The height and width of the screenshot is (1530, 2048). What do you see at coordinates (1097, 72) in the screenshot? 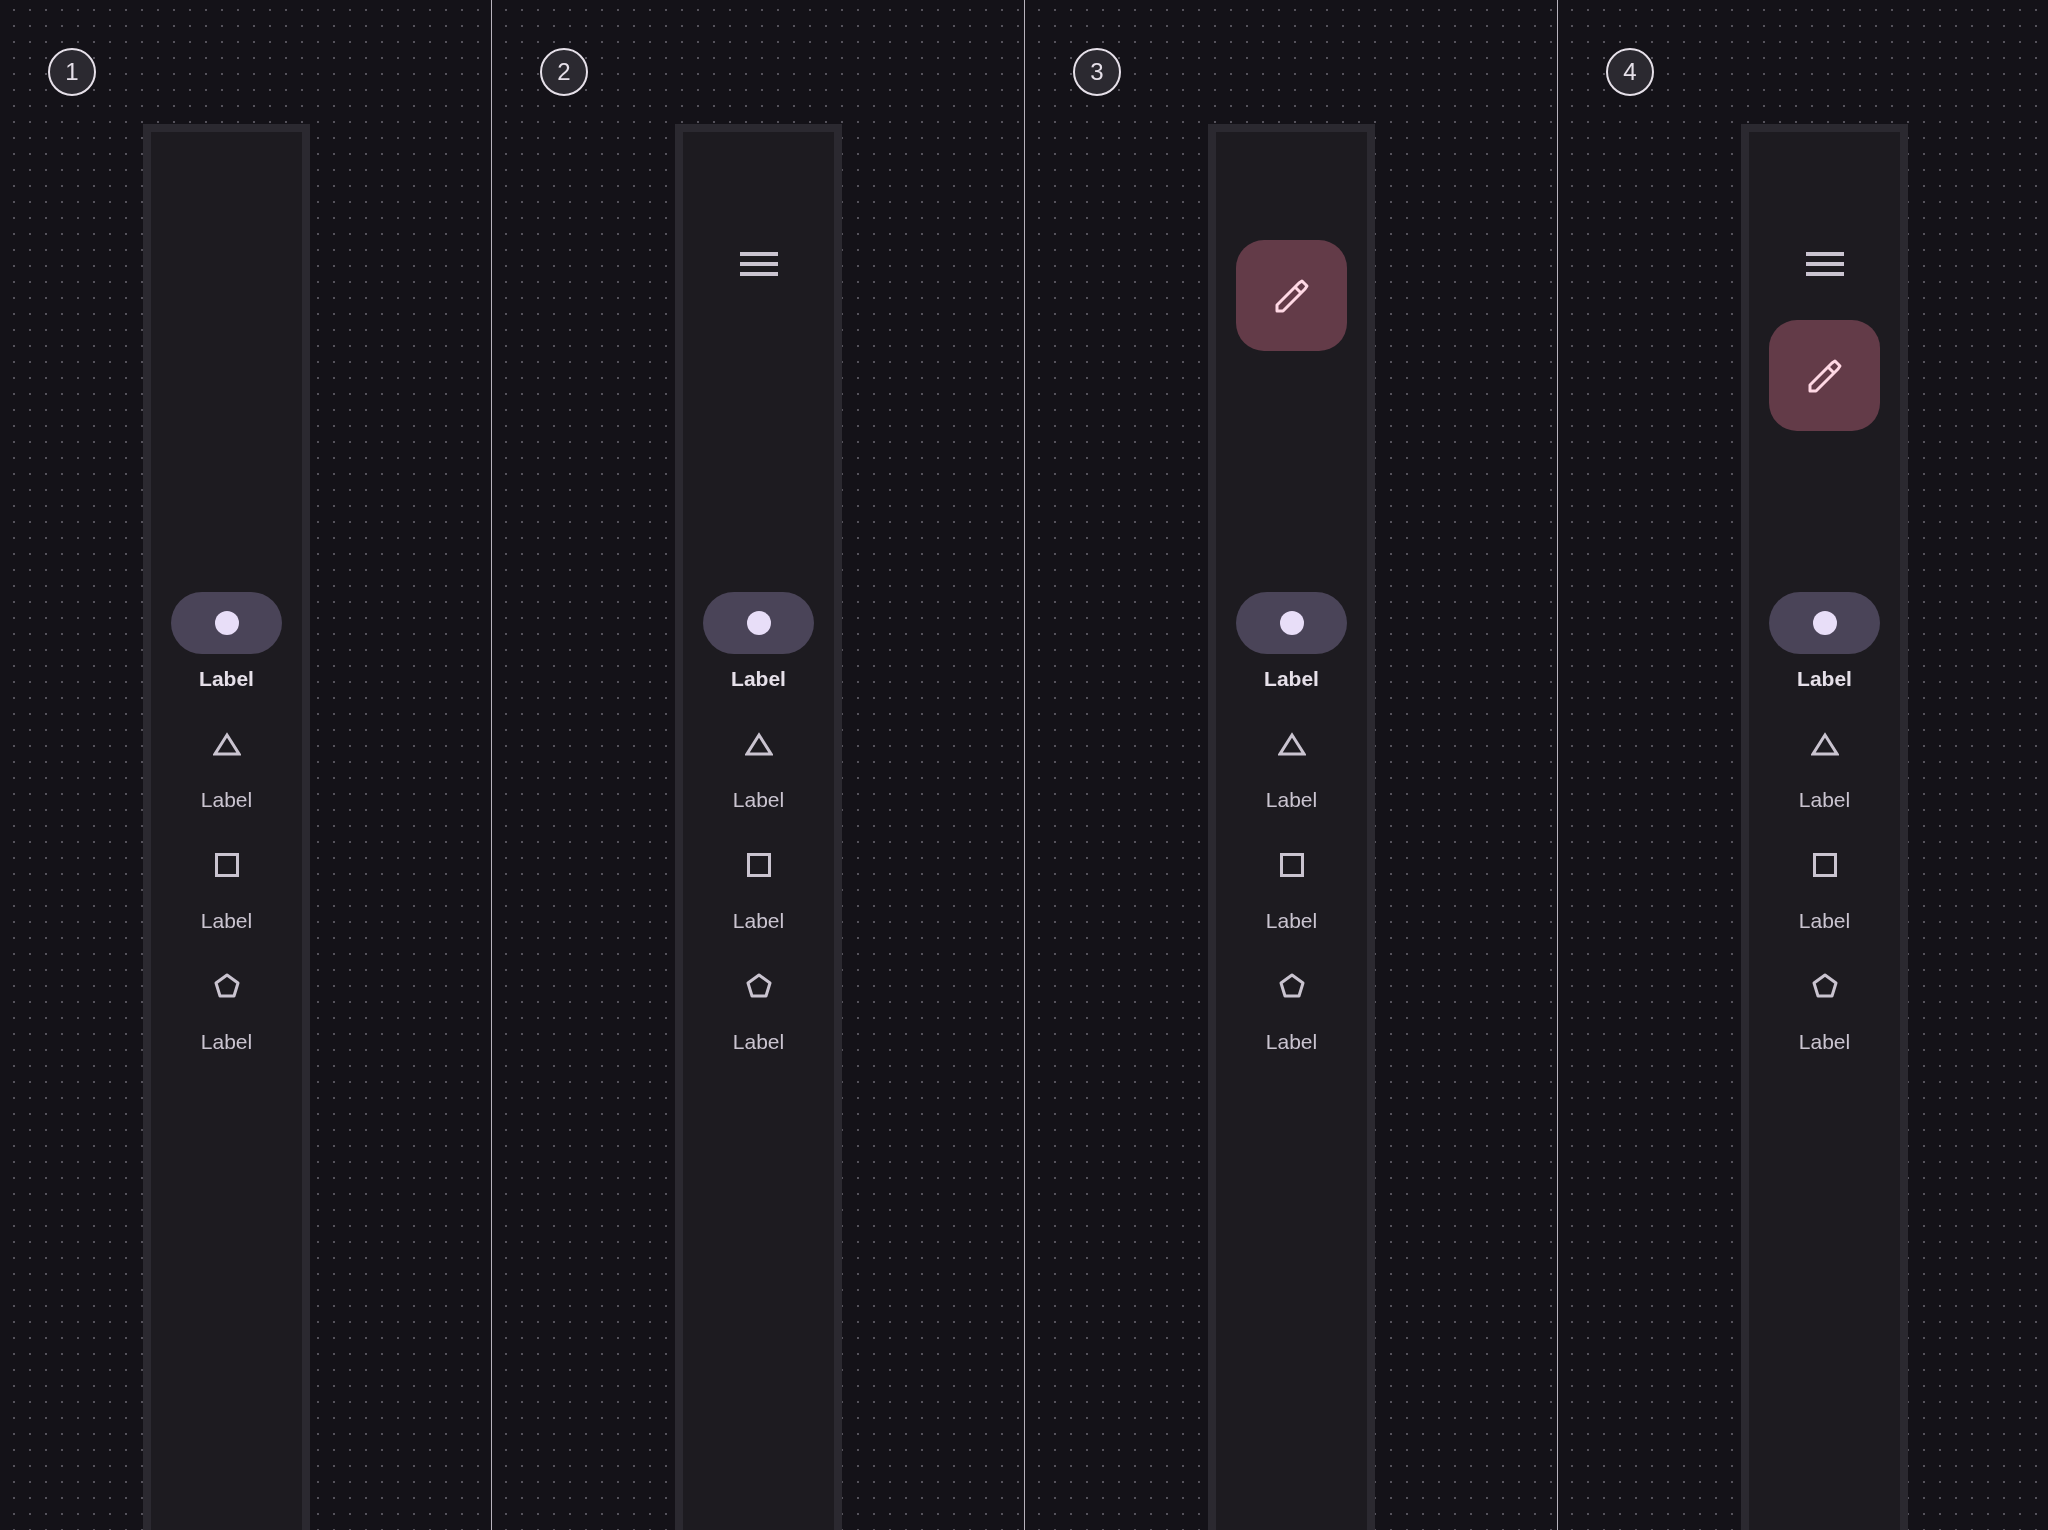
I see `step-number: 3` at bounding box center [1097, 72].